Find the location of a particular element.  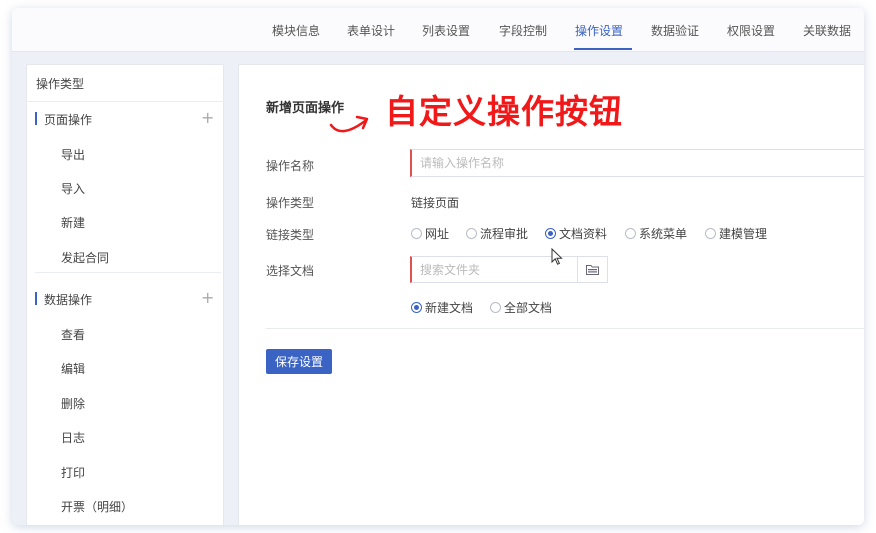

operation-name-label: 操作名称 is located at coordinates (290, 166).